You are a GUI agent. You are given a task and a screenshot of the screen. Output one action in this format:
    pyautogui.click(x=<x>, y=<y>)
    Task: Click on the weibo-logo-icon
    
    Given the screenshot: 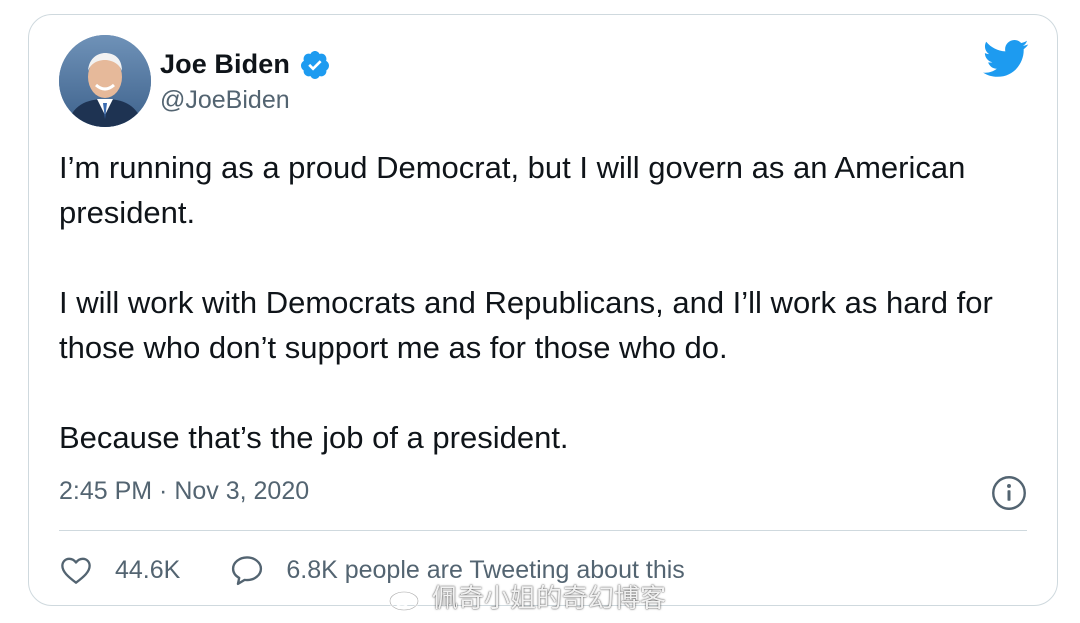 What is the action you would take?
    pyautogui.click(x=407, y=596)
    